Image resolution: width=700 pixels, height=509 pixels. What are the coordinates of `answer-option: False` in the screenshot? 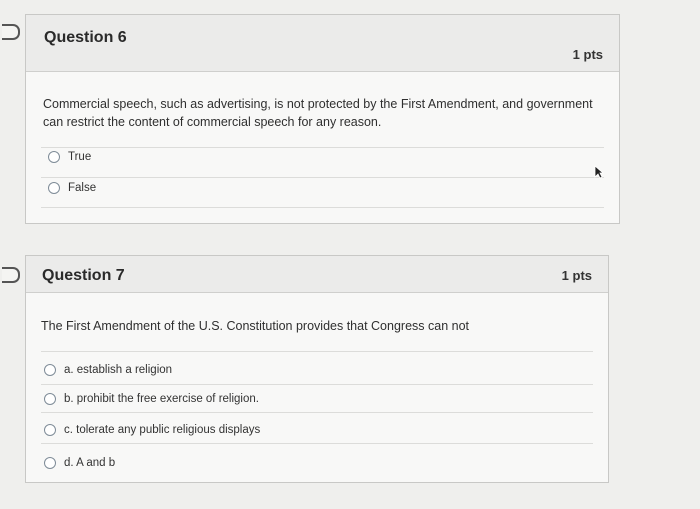 It's located at (72, 188).